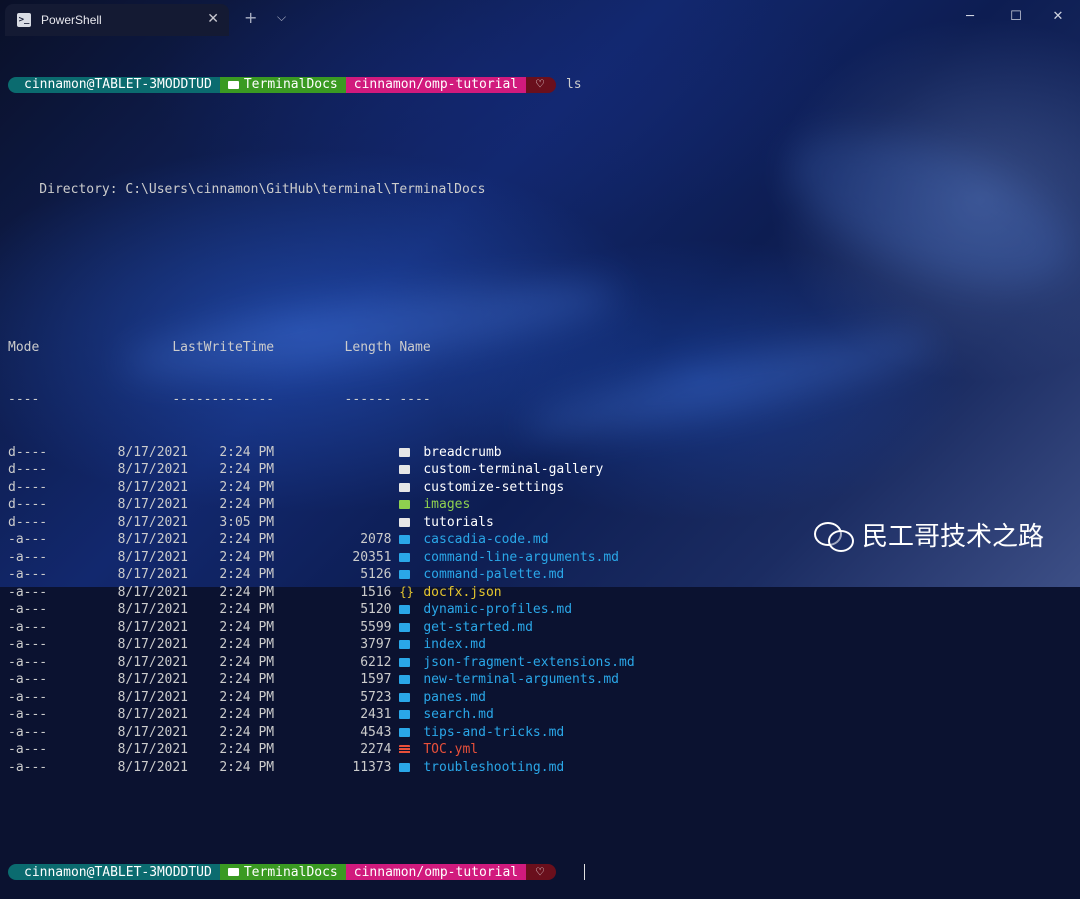 Image resolution: width=1080 pixels, height=899 pixels. What do you see at coordinates (204, 679) in the screenshot?
I see `file-row-meta: -a--- 8/17/2021 2:24 PM 1597` at bounding box center [204, 679].